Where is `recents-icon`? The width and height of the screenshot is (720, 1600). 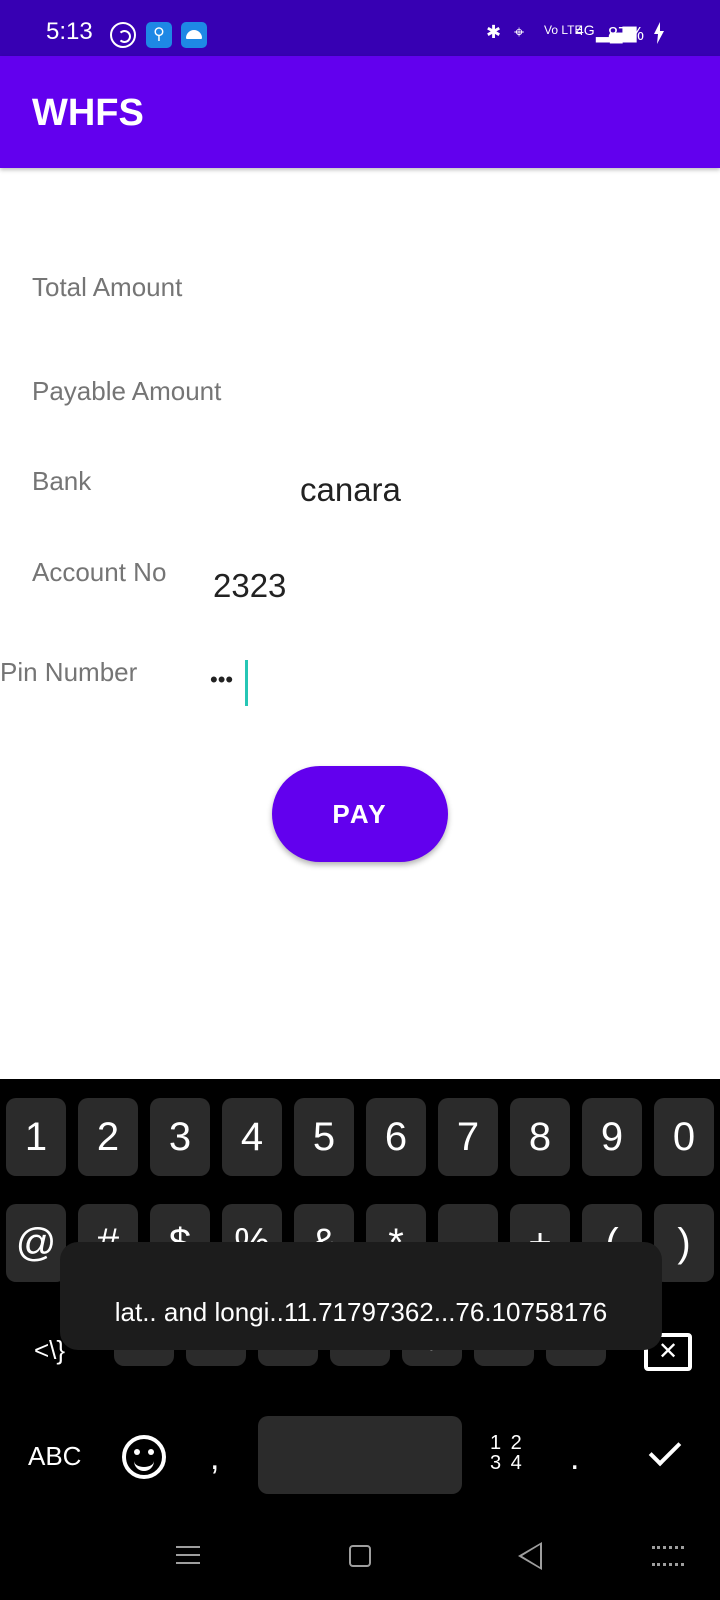 recents-icon is located at coordinates (188, 1555).